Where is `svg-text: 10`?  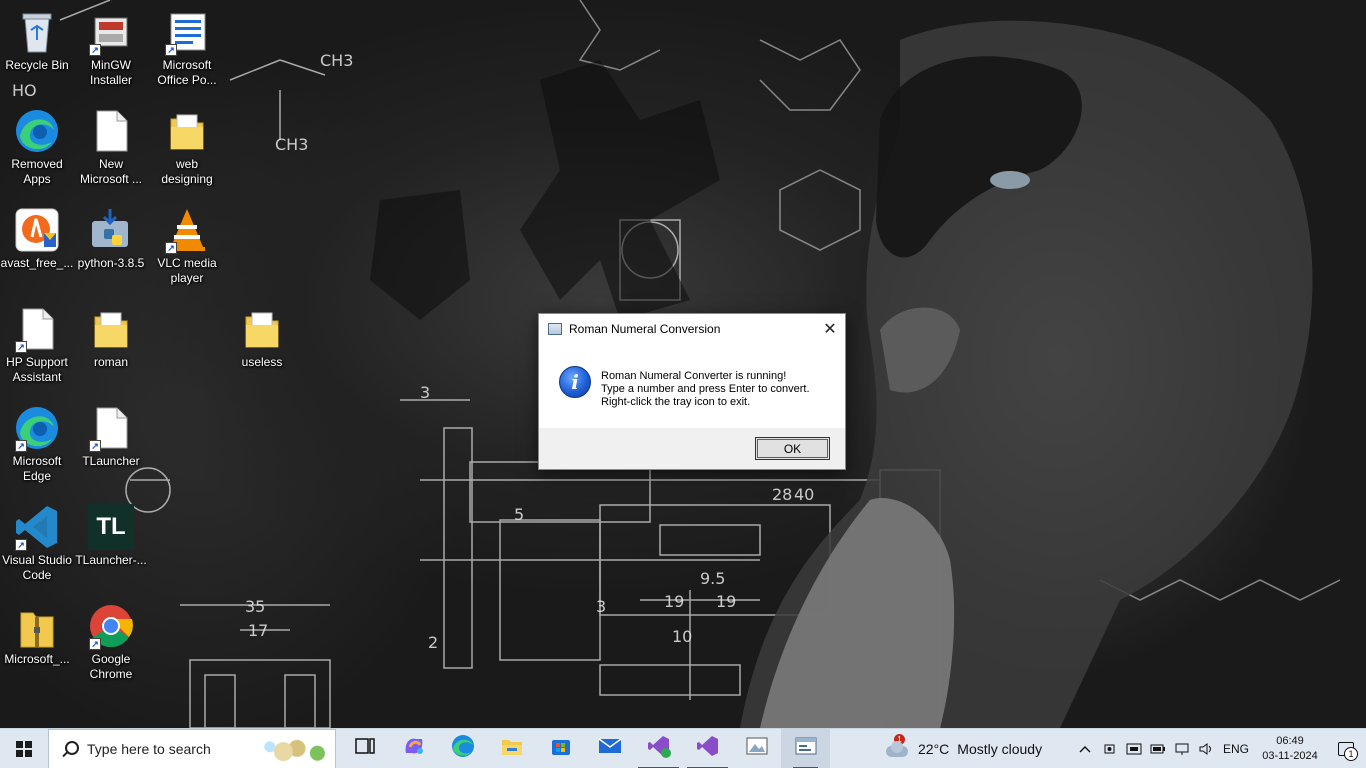
svg-text: 10 is located at coordinates (682, 636).